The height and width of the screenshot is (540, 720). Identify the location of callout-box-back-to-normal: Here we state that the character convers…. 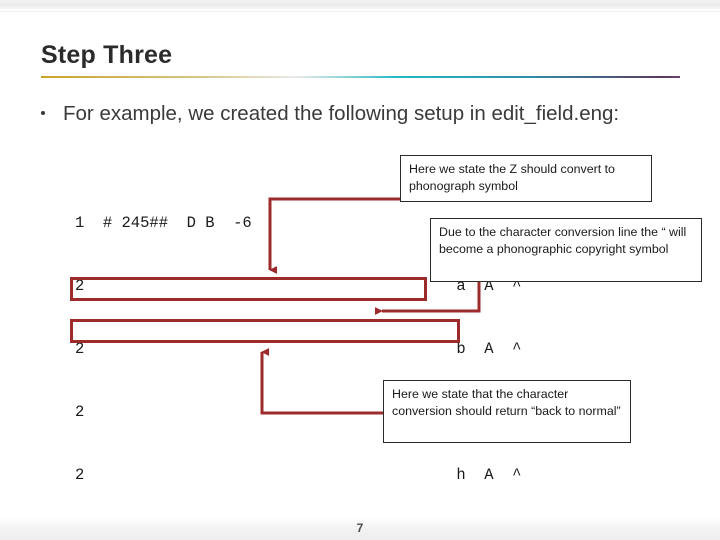
(507, 411).